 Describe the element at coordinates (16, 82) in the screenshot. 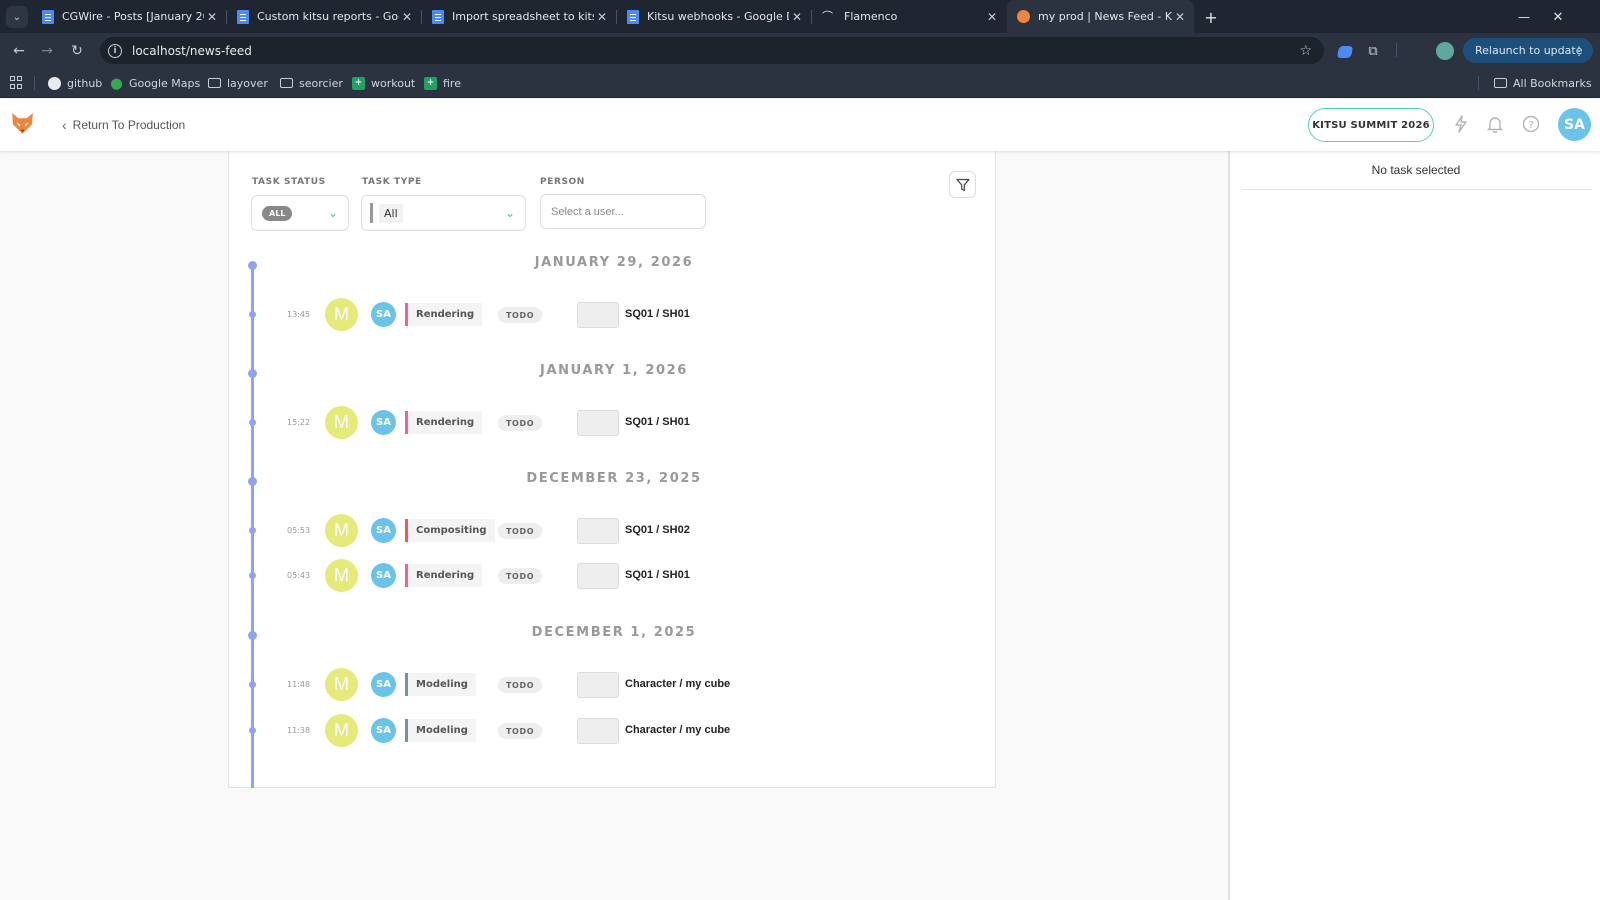

I see `apps-grid-icon` at that location.